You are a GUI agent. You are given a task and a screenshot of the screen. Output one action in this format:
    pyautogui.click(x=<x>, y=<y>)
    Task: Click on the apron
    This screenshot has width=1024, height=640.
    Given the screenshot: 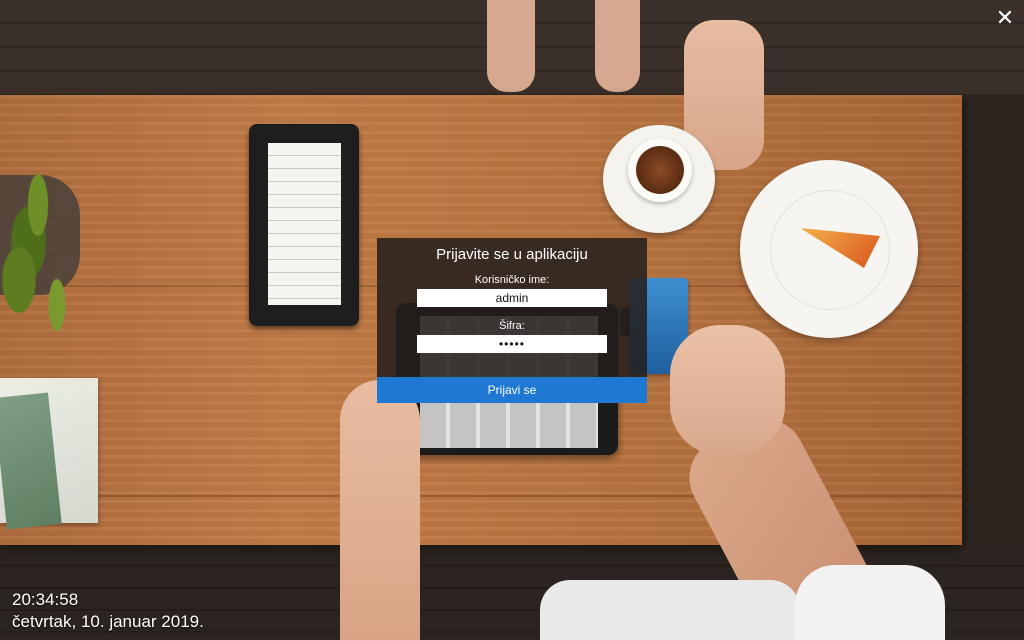 What is the action you would take?
    pyautogui.click(x=670, y=610)
    